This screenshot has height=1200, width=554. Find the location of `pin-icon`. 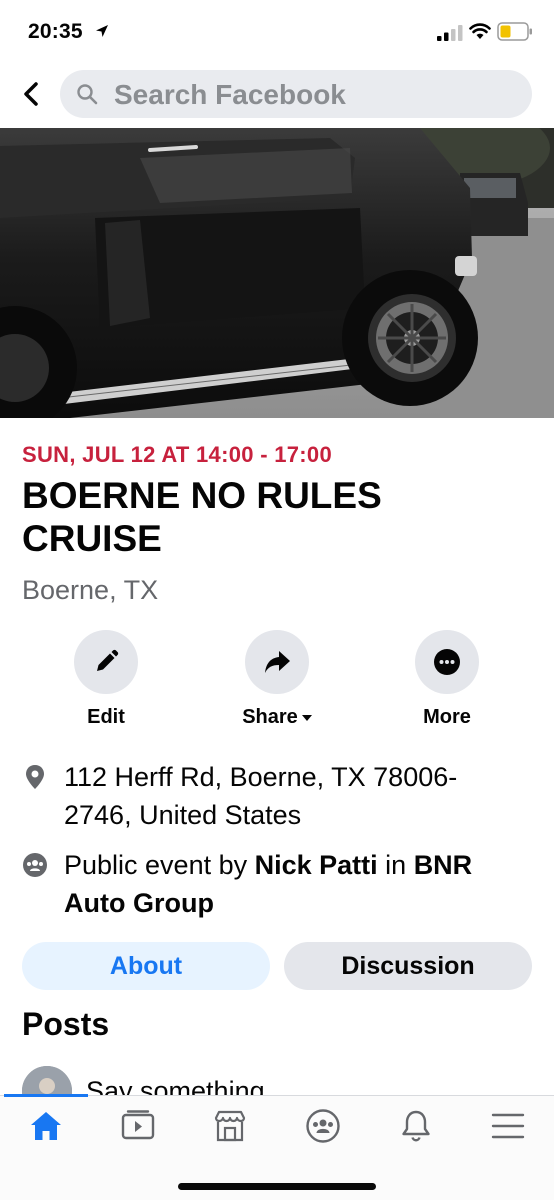

pin-icon is located at coordinates (35, 777).